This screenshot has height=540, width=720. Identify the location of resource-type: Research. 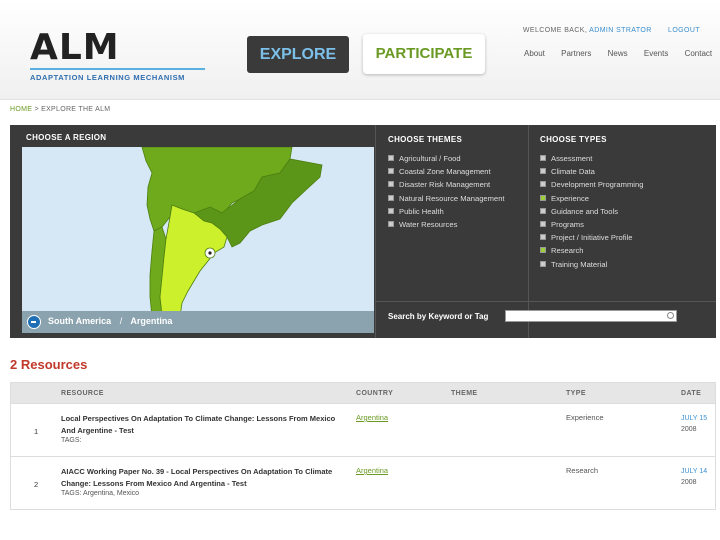
(582, 470).